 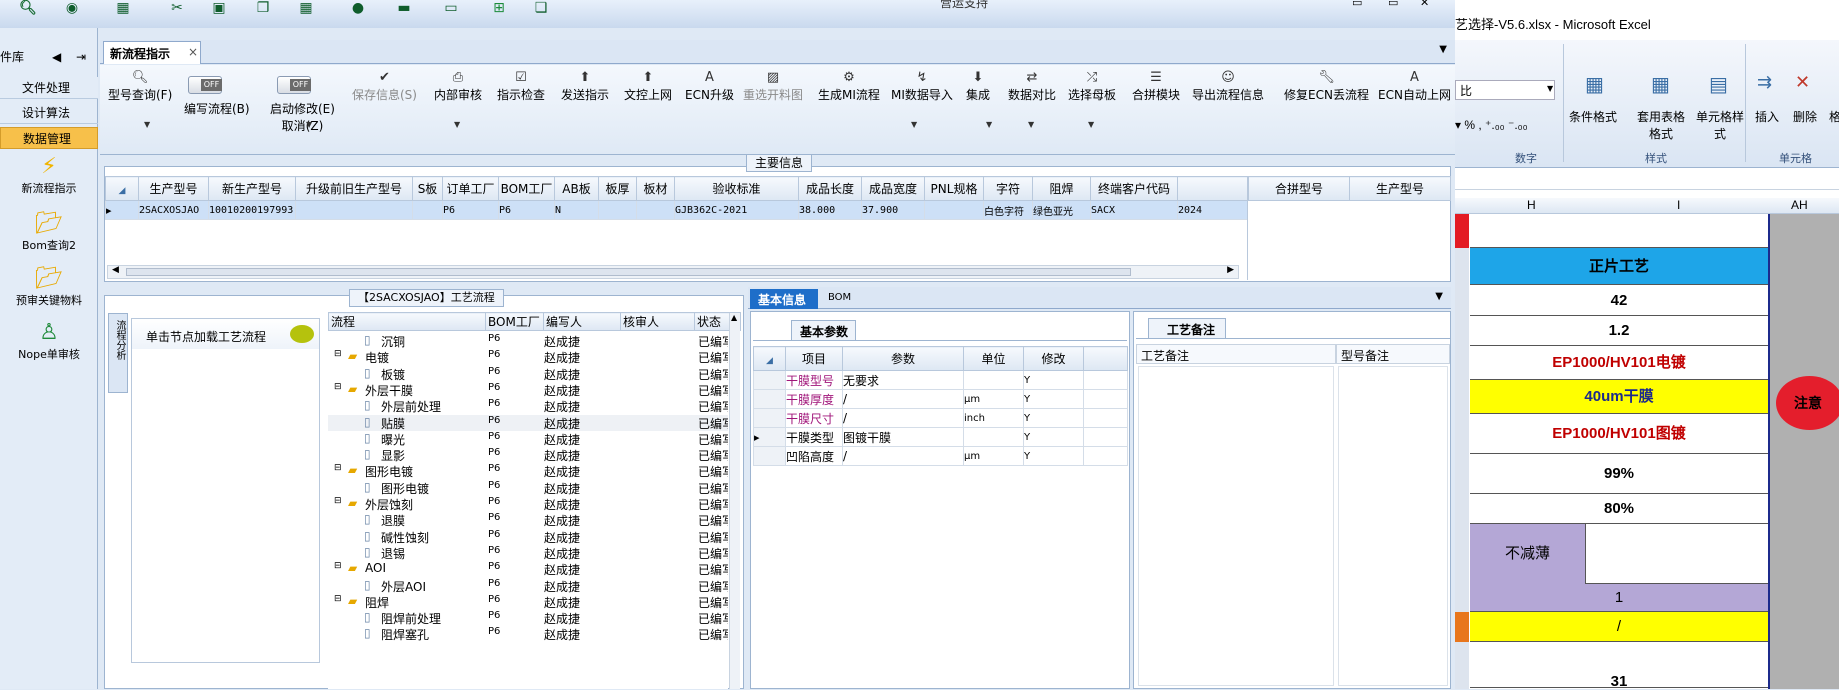 I want to click on process-column-header: 编写人, so click(x=582, y=321).